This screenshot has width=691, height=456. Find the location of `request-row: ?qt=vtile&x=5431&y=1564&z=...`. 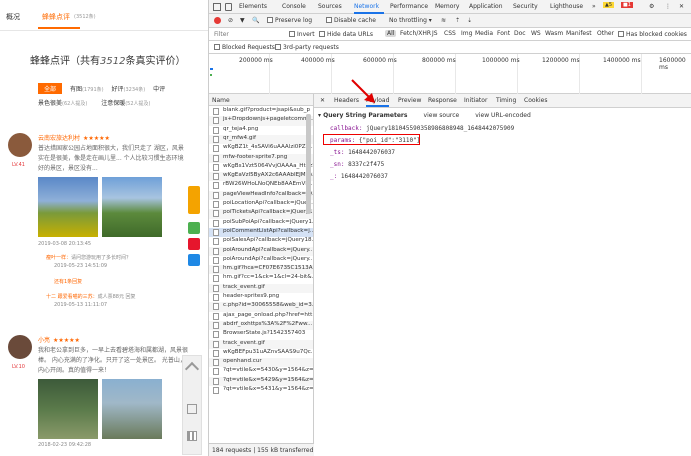

request-row: ?qt=vtile&x=5431&y=1564&z=... is located at coordinates (261, 390).